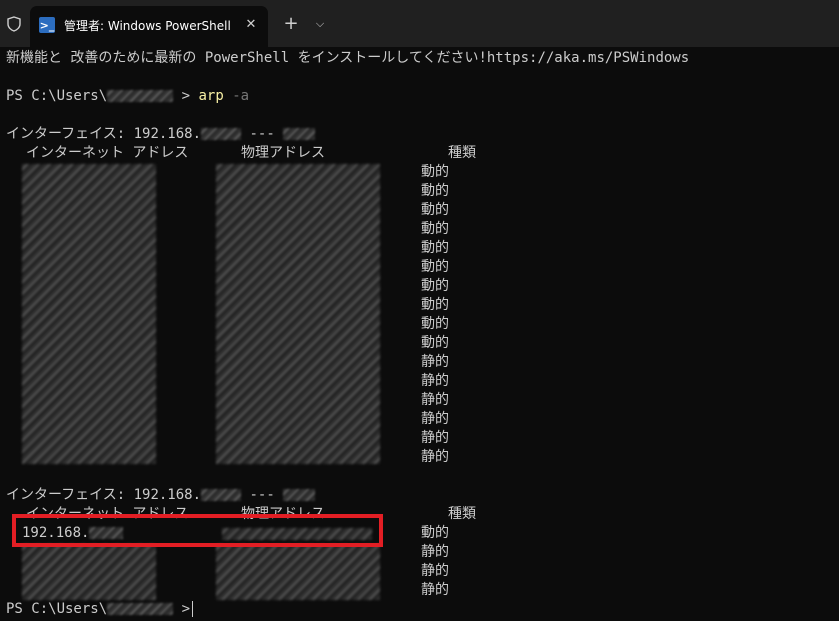  I want to click on command-text: arp, so click(211, 96).